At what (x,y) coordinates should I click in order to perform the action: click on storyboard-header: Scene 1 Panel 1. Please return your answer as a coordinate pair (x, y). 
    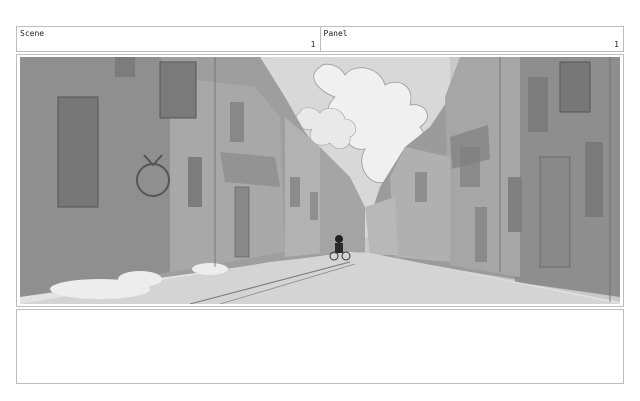
    Looking at the image, I should click on (320, 39).